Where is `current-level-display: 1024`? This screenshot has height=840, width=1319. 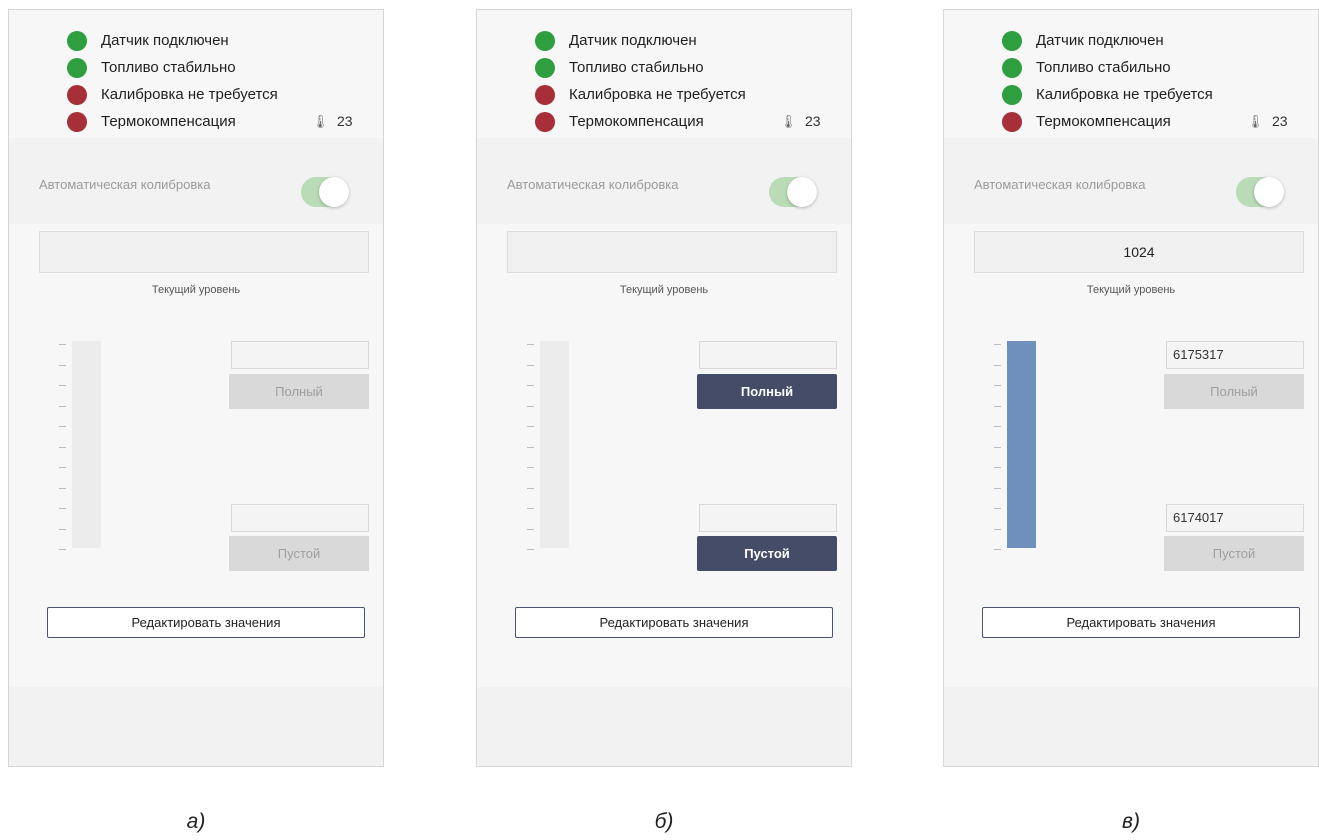
current-level-display: 1024 is located at coordinates (1139, 252).